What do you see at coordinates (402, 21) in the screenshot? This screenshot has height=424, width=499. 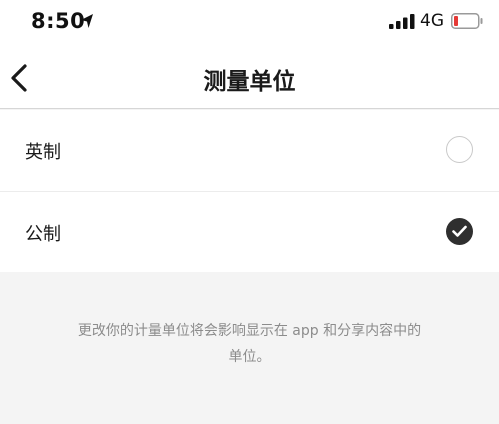 I see `cellular-signal-icon` at bounding box center [402, 21].